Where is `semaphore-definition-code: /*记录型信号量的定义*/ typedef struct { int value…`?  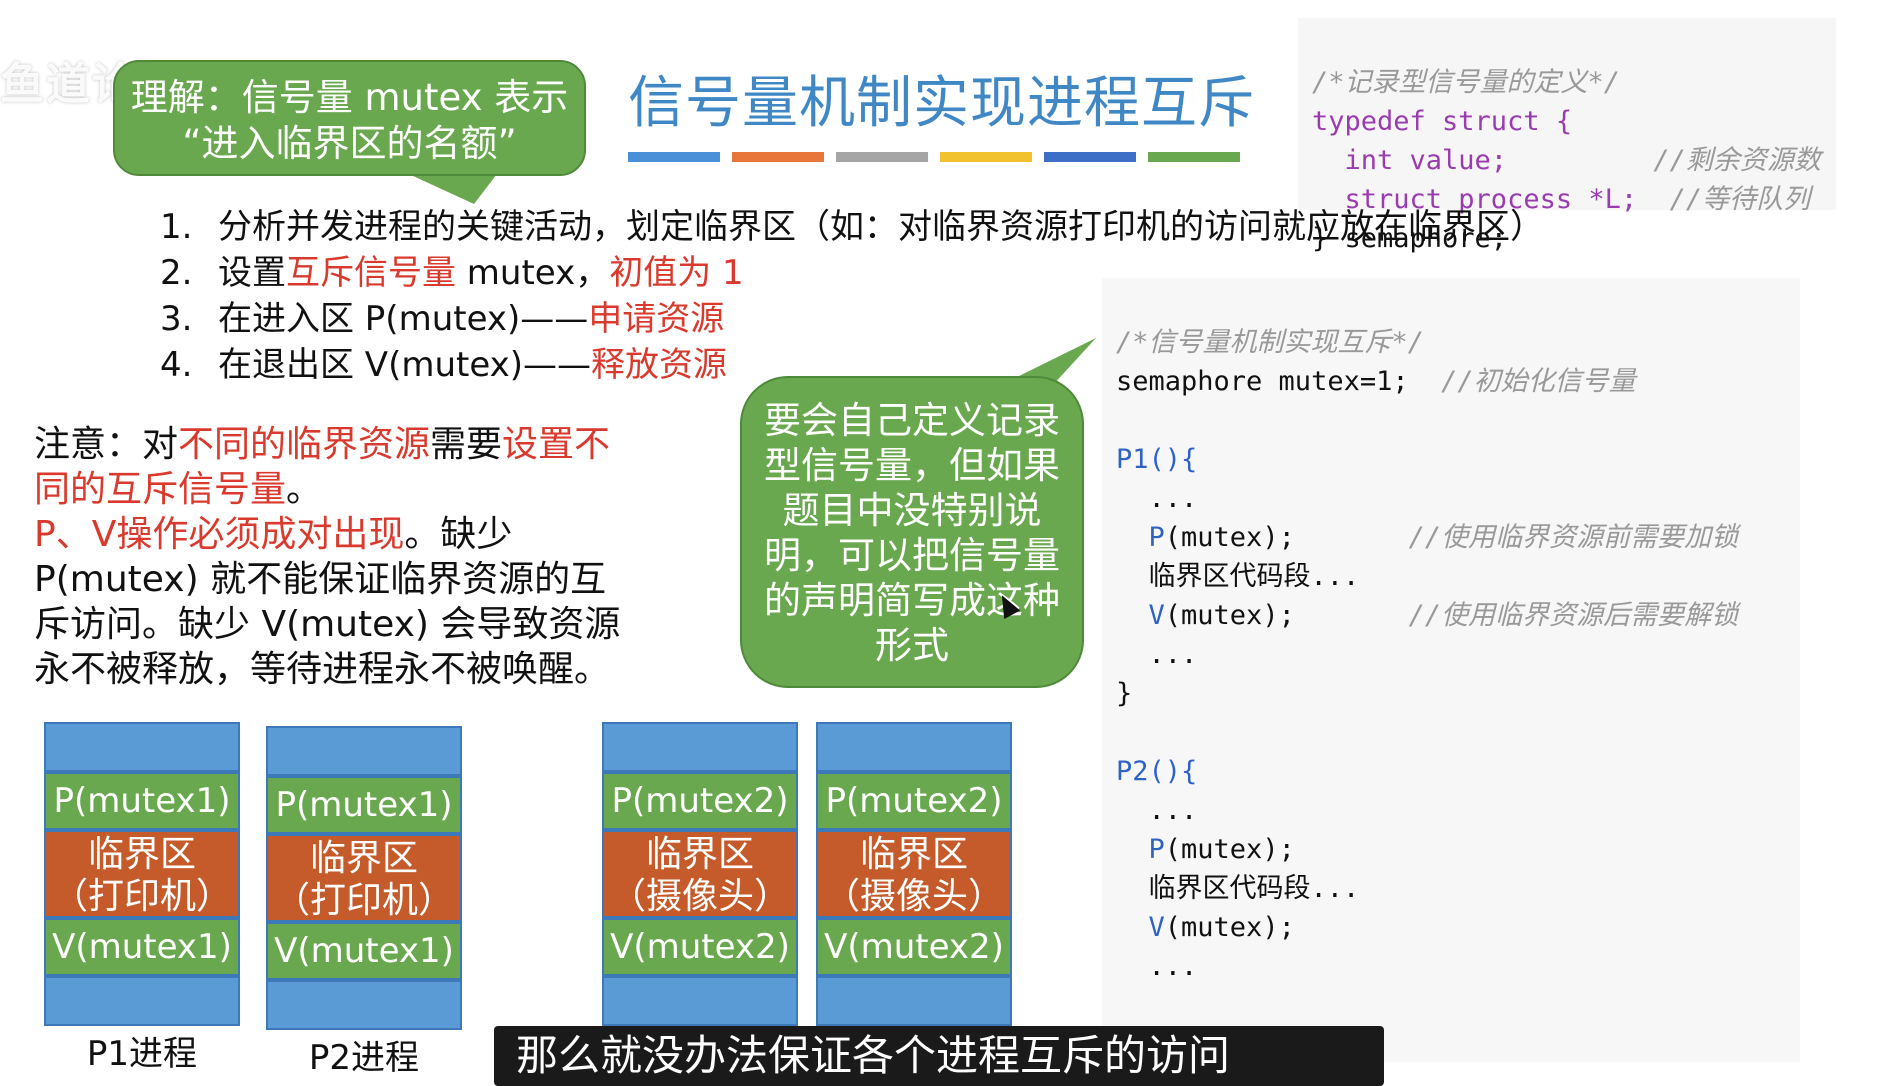
semaphore-definition-code: /*记录型信号量的定义*/ typedef struct { int value… is located at coordinates (1567, 136).